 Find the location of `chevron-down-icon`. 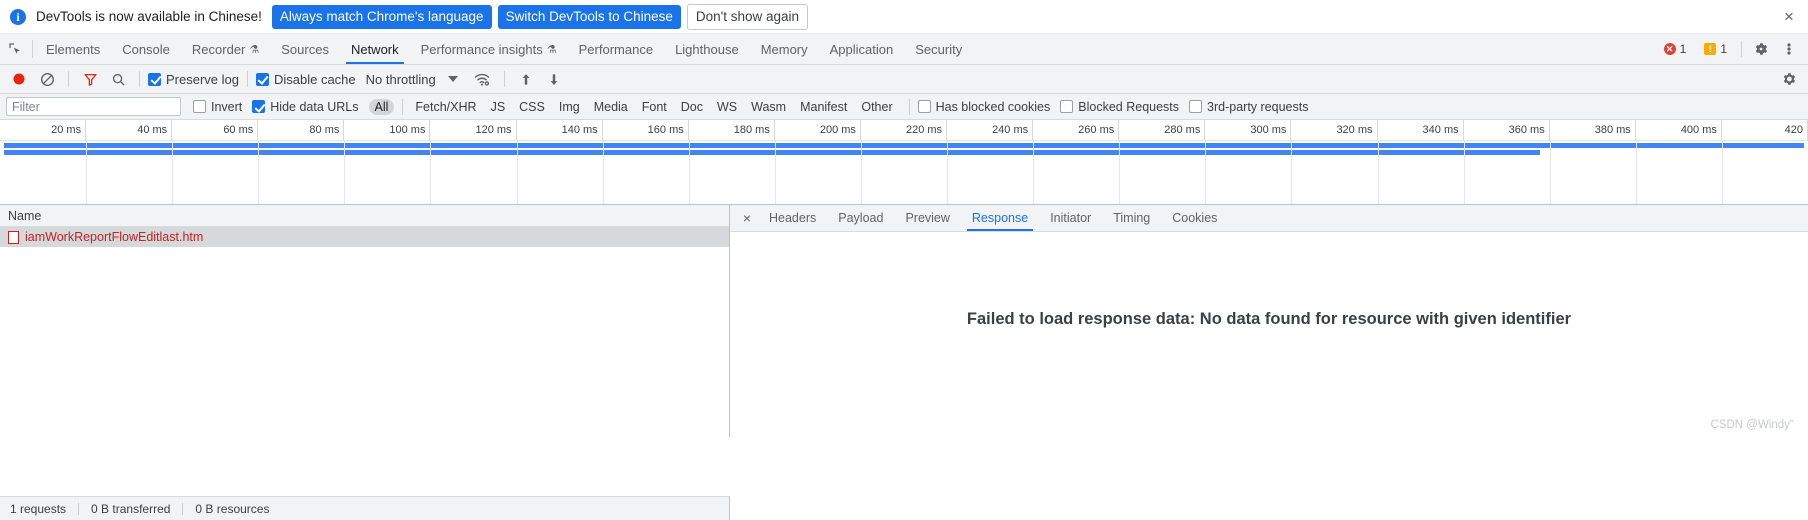

chevron-down-icon is located at coordinates (452, 79).